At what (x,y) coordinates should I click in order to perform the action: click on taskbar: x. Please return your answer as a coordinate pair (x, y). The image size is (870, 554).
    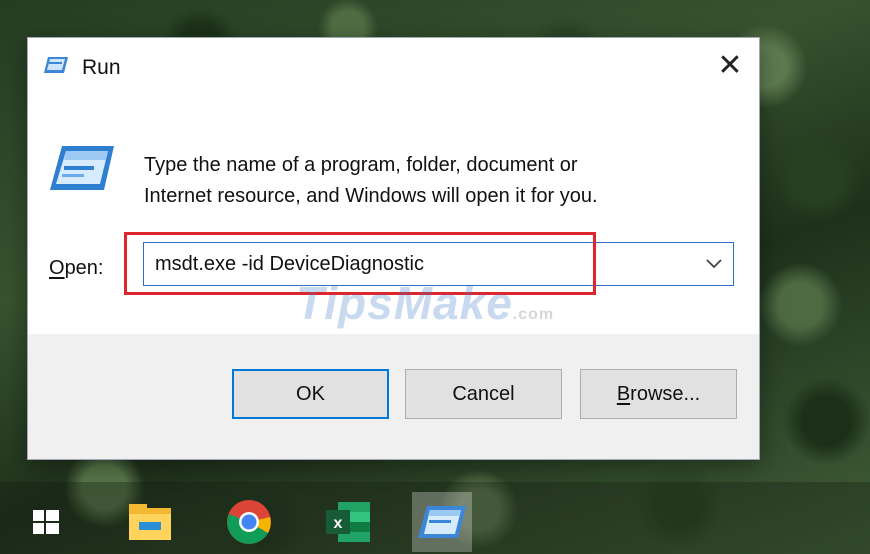
    Looking at the image, I should click on (435, 518).